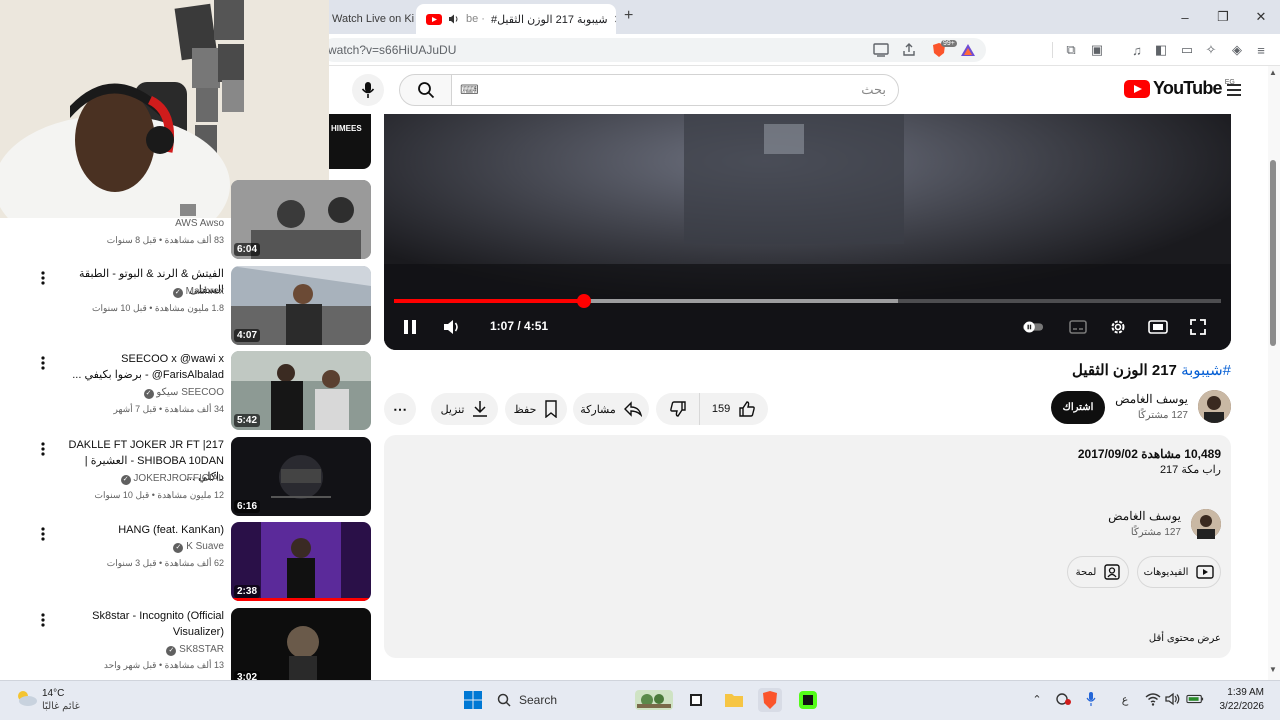 The height and width of the screenshot is (720, 1280). I want to click on subtitles-icon, so click(1078, 327).